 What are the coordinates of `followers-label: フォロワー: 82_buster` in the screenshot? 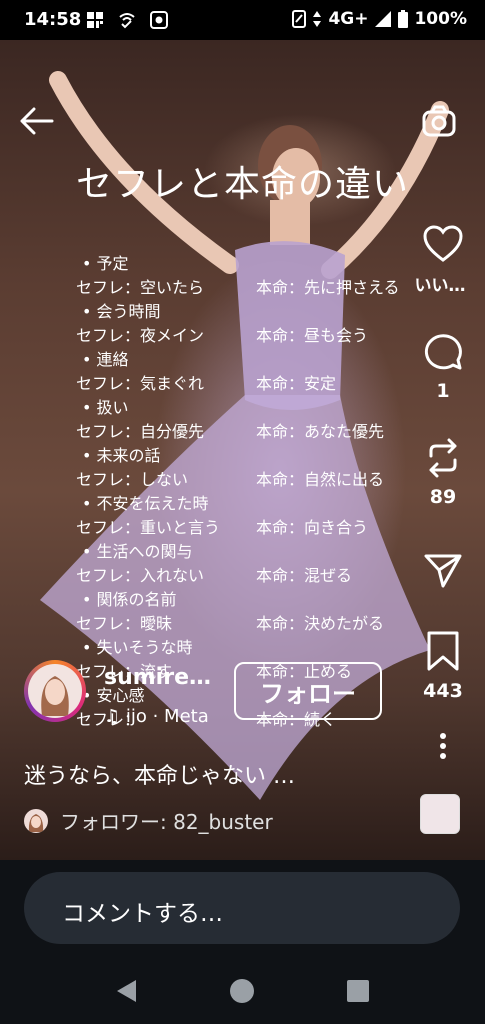 It's located at (166, 822).